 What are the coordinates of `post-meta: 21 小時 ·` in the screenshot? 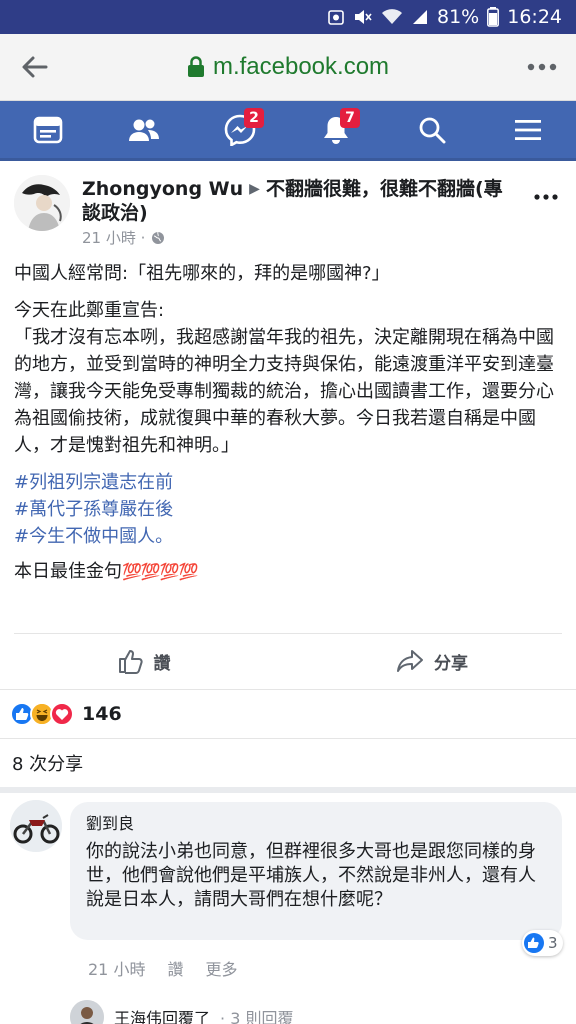 It's located at (123, 237).